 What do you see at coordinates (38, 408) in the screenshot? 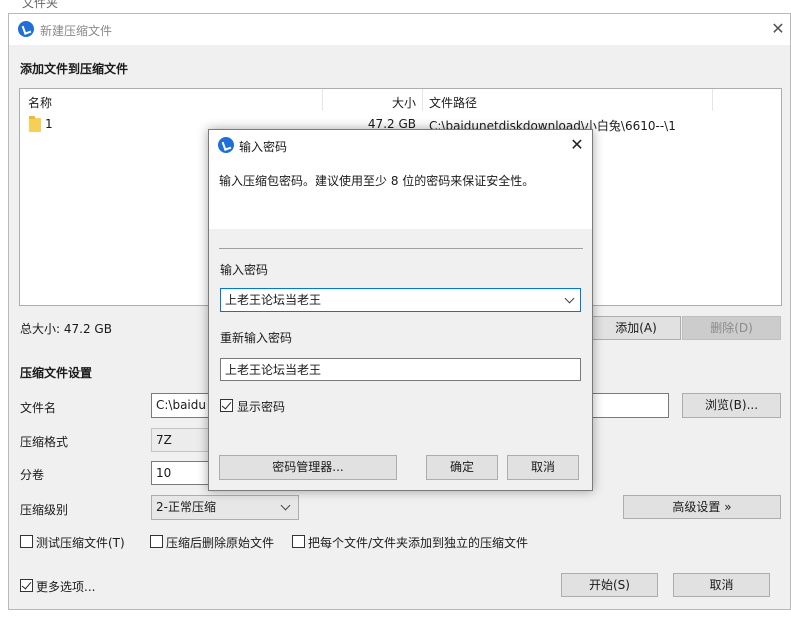
I see `filename-label: 文件名` at bounding box center [38, 408].